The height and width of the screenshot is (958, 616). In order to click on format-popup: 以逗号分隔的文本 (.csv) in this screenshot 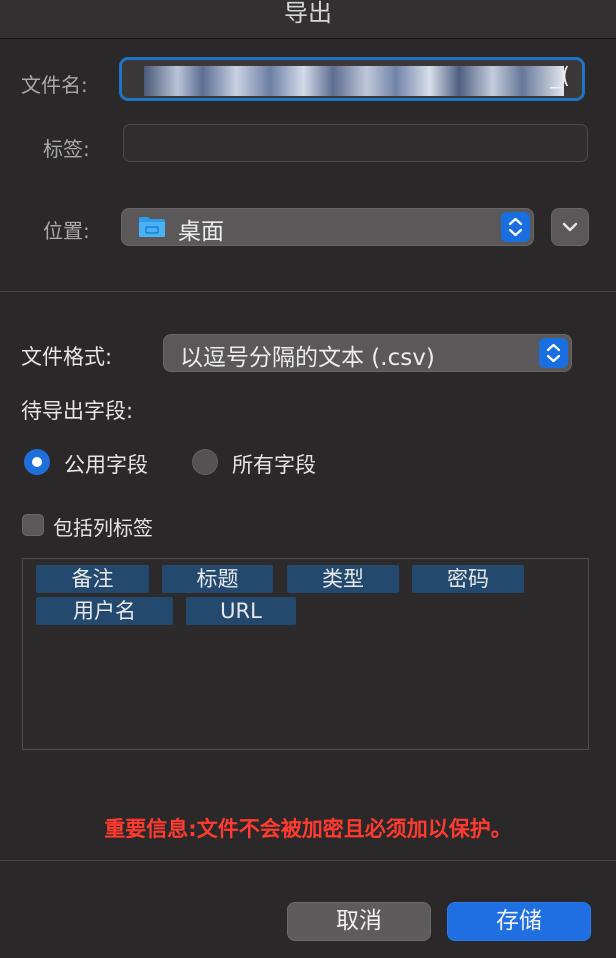, I will do `click(367, 353)`.